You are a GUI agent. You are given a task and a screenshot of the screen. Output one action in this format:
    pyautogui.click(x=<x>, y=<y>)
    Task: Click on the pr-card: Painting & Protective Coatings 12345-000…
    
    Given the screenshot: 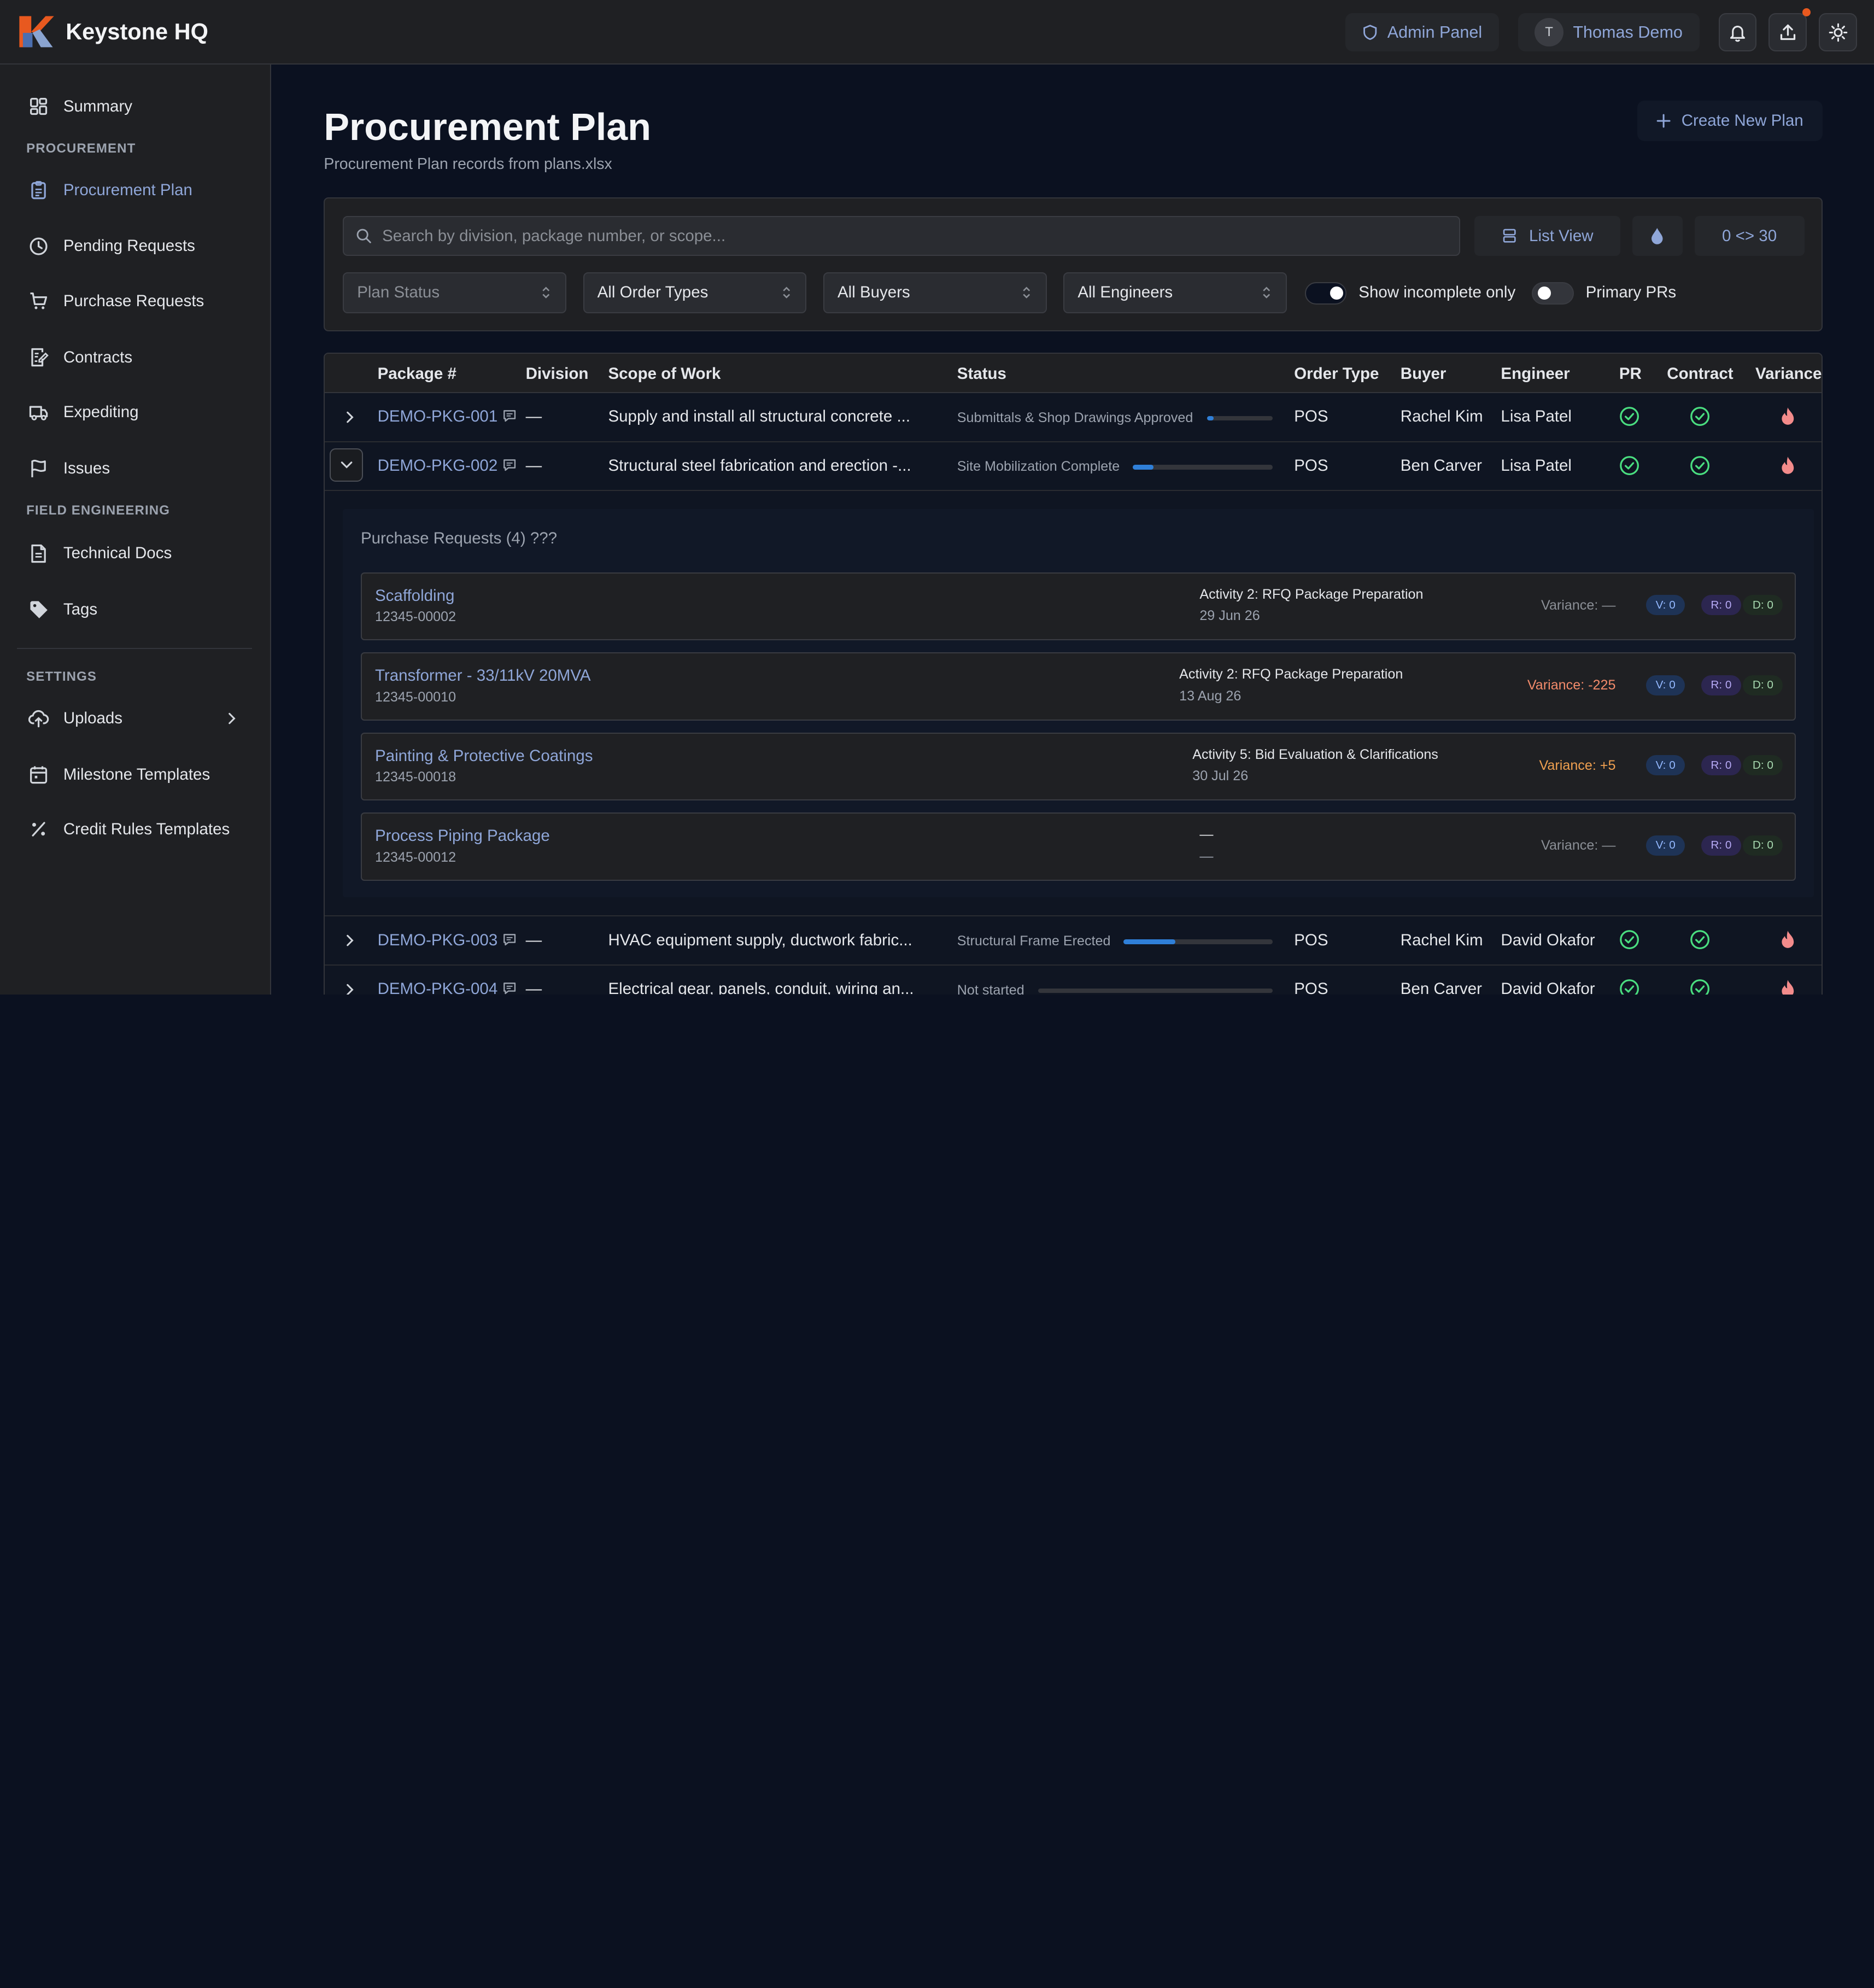 What is the action you would take?
    pyautogui.click(x=1078, y=767)
    